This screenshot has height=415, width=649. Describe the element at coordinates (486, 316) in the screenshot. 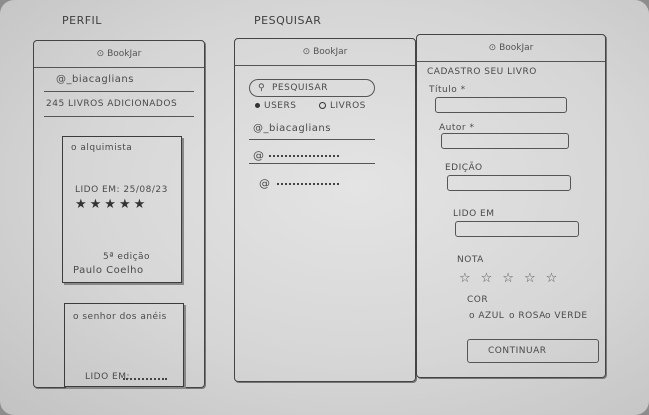

I see `color-option-azul: o AZUL` at that location.